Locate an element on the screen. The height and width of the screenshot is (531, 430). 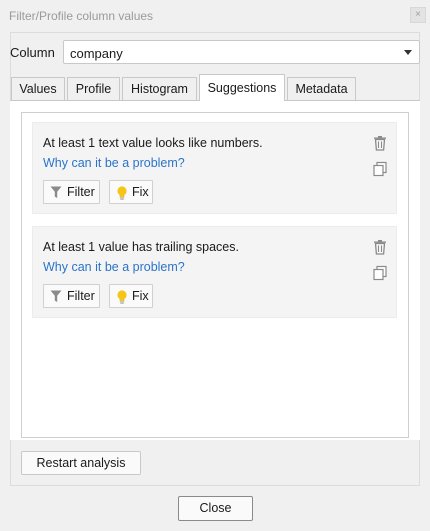
restart-analysis-button: Restart analysis is located at coordinates (81, 463).